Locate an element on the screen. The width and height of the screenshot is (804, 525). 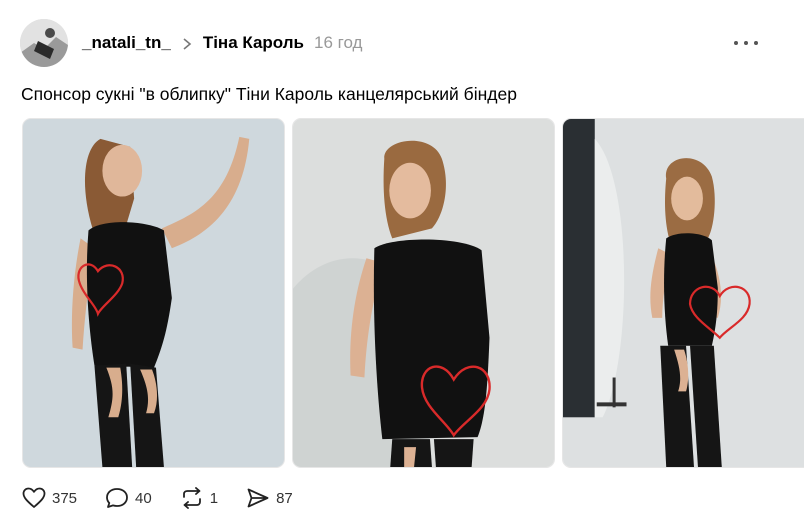
share-count: 87 is located at coordinates (284, 498).